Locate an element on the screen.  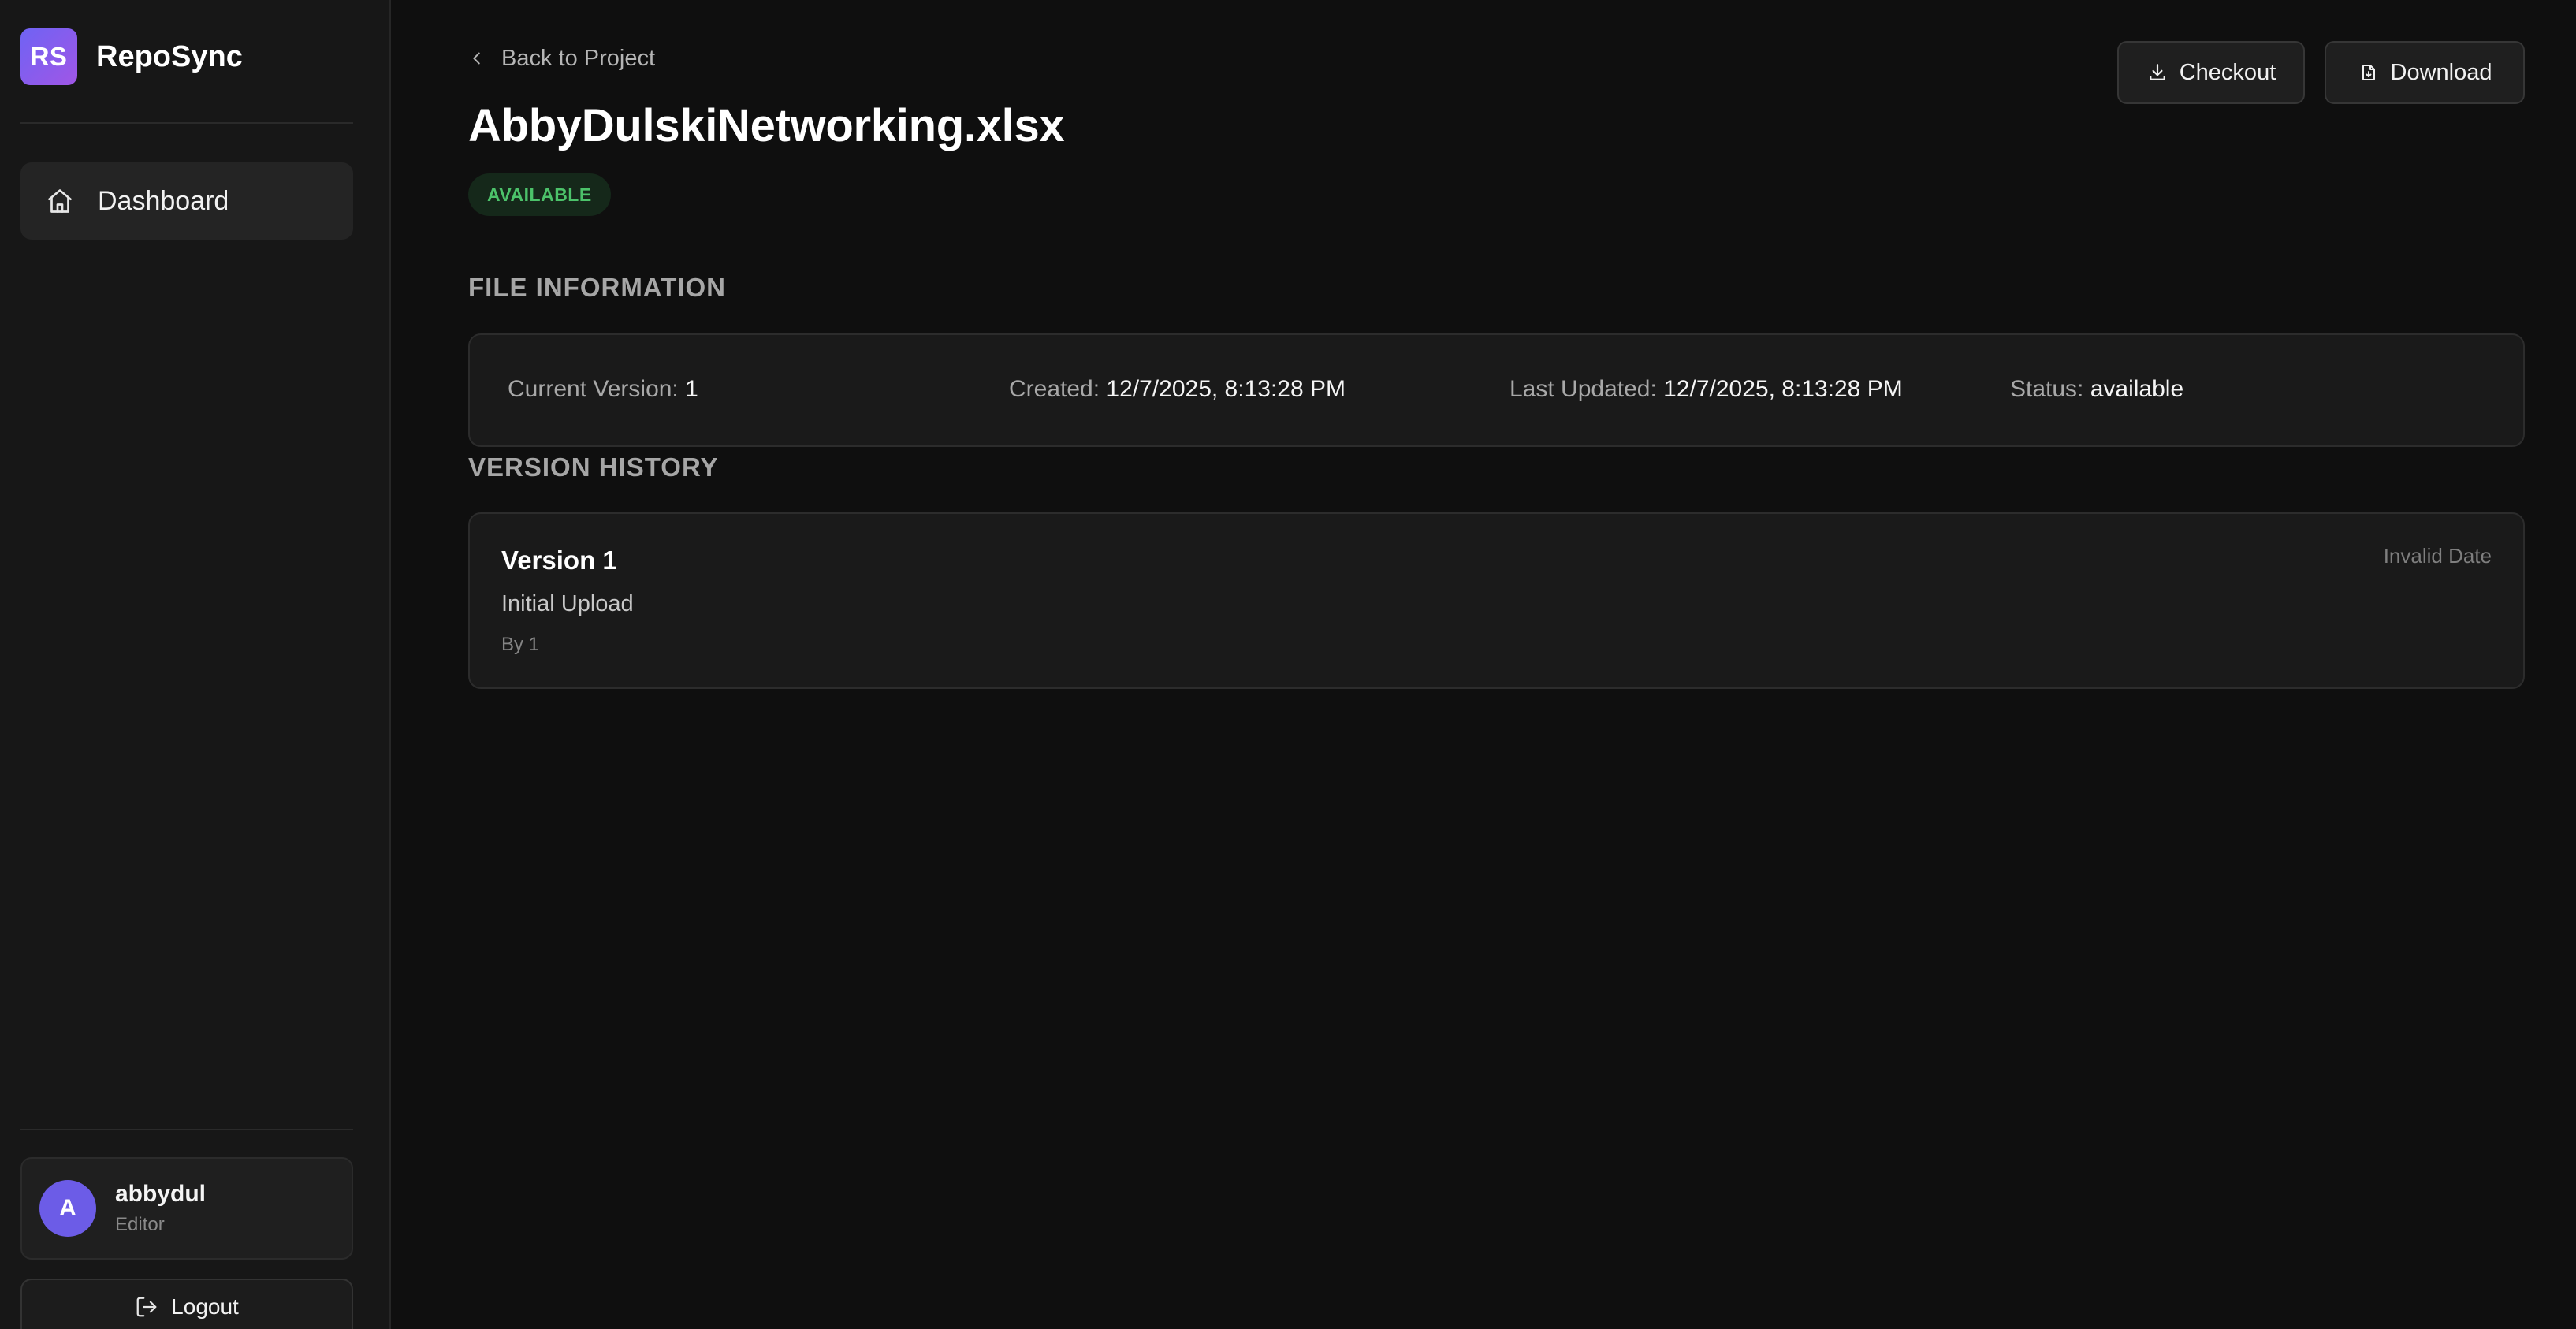
current-version-field: Current Version: 1 is located at coordinates (603, 389).